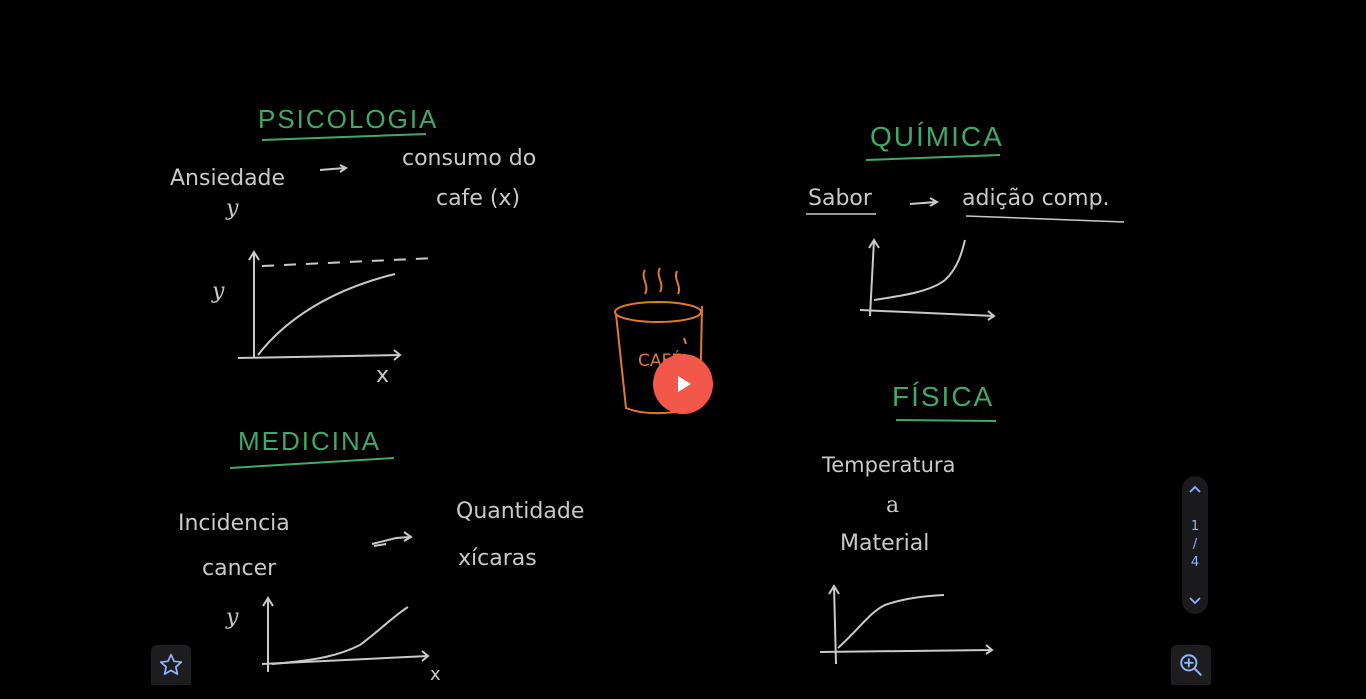 This screenshot has width=1366, height=699. What do you see at coordinates (946, 420) in the screenshot?
I see `fisica-underline` at bounding box center [946, 420].